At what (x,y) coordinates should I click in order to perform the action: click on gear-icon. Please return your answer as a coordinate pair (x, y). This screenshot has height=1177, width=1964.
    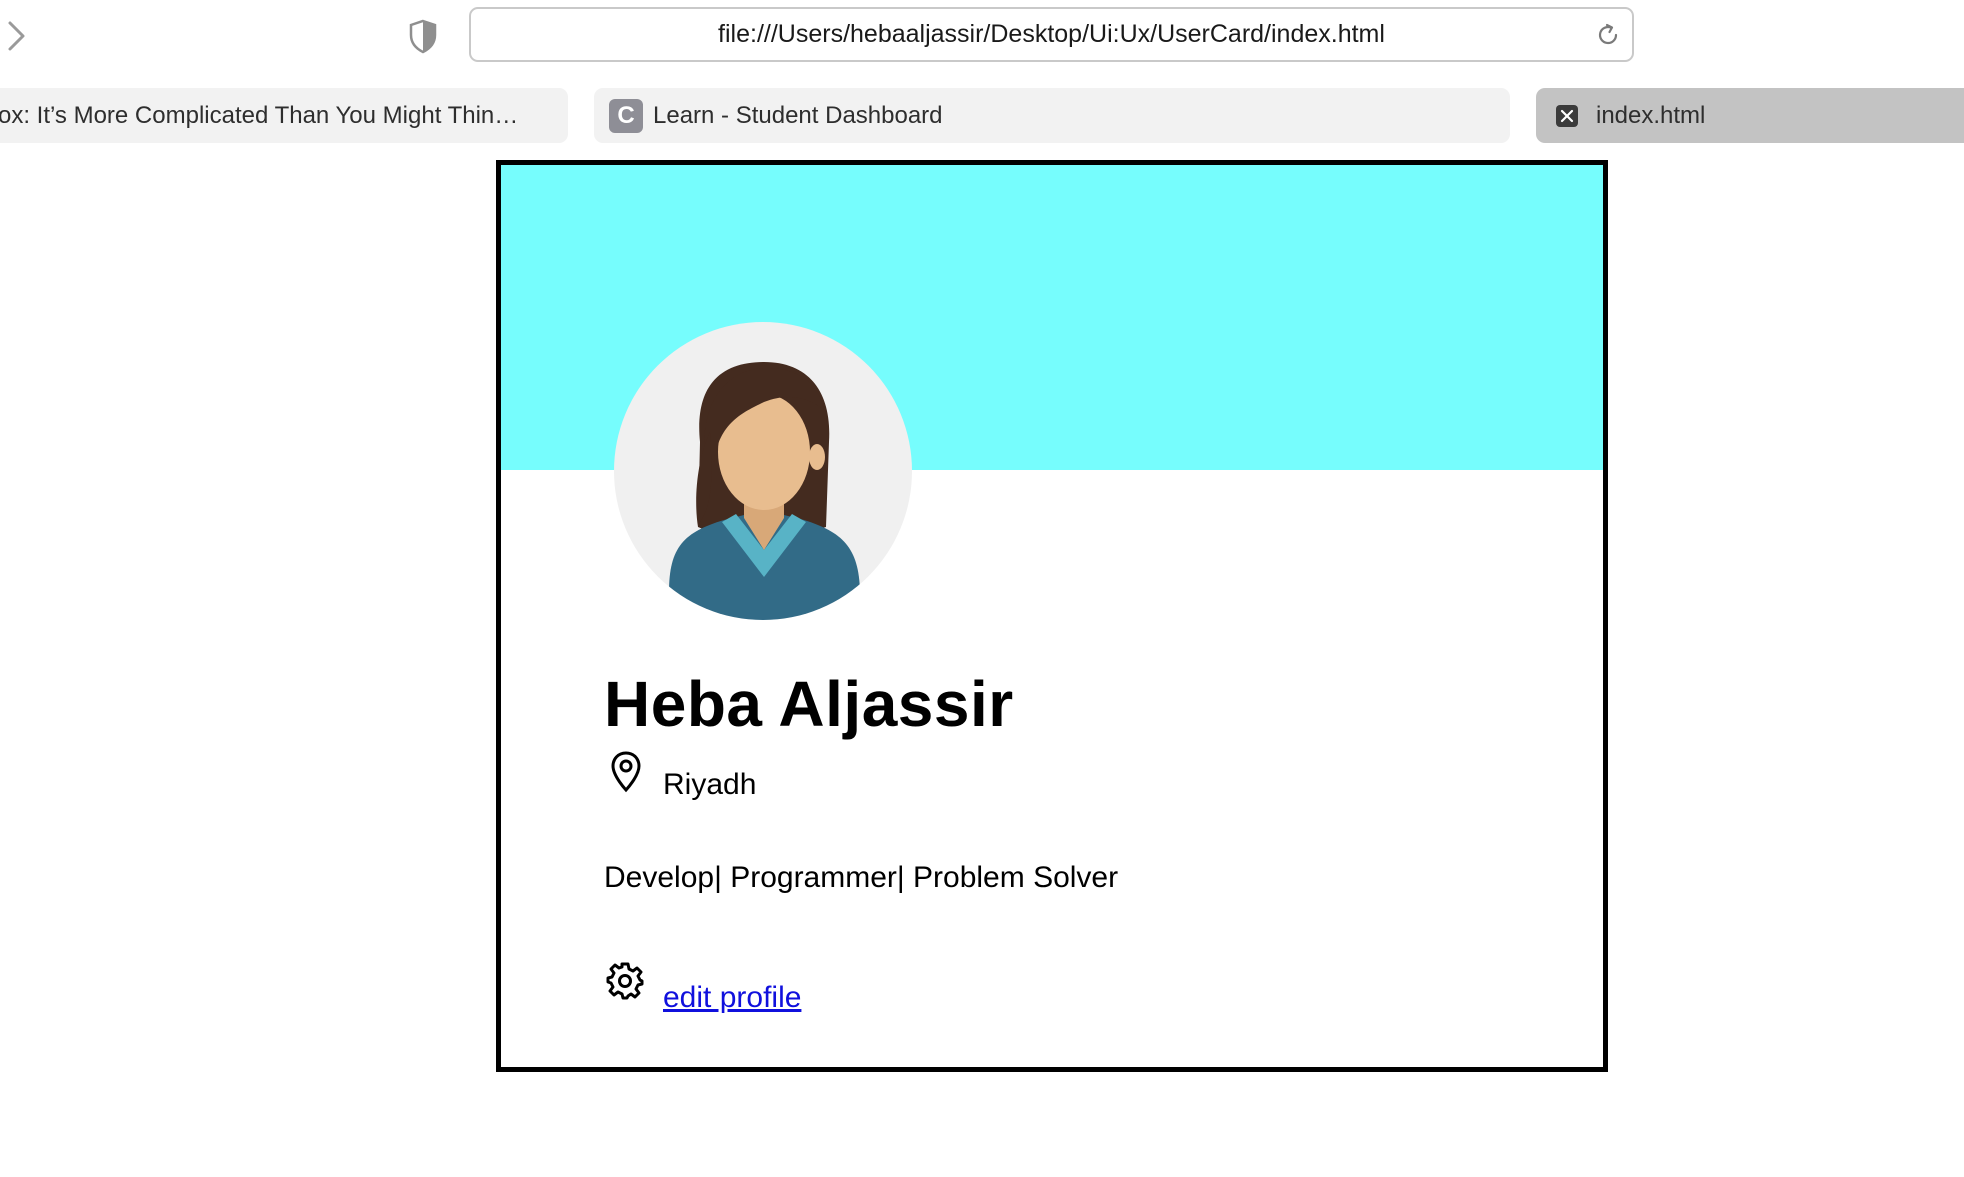
    Looking at the image, I should click on (625, 981).